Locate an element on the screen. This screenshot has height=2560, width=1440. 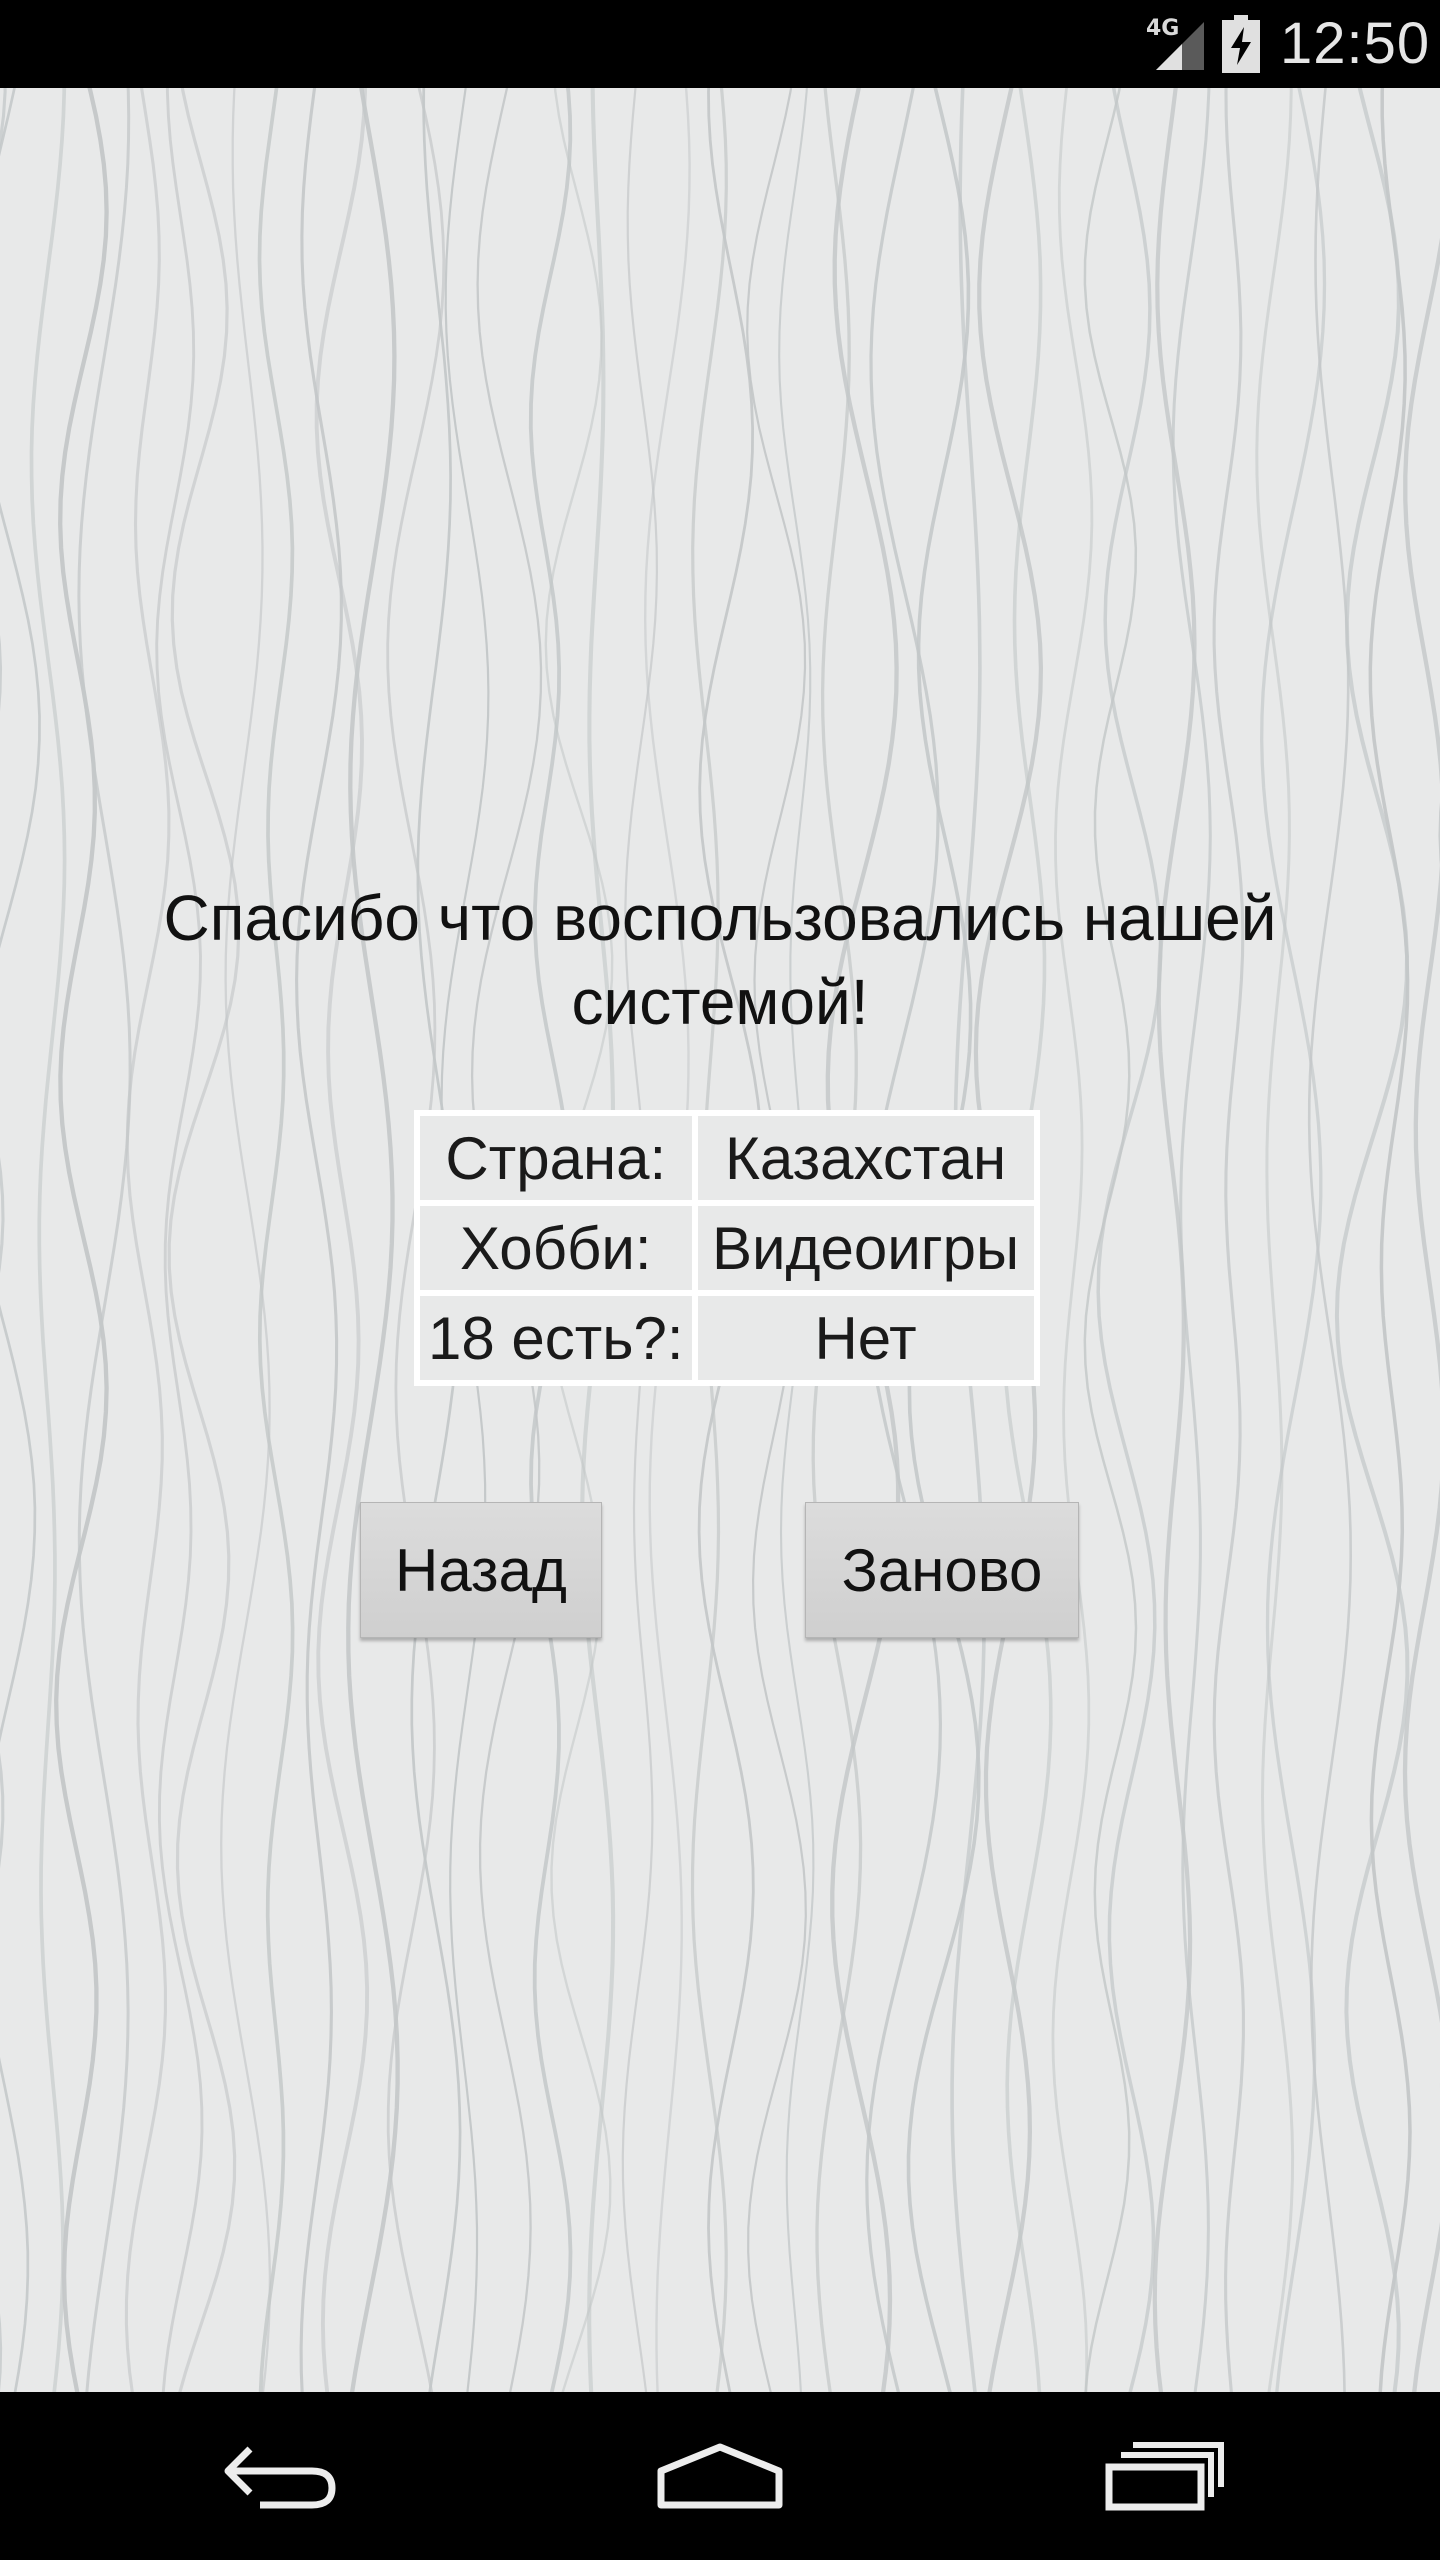
back-icon is located at coordinates (280, 2477).